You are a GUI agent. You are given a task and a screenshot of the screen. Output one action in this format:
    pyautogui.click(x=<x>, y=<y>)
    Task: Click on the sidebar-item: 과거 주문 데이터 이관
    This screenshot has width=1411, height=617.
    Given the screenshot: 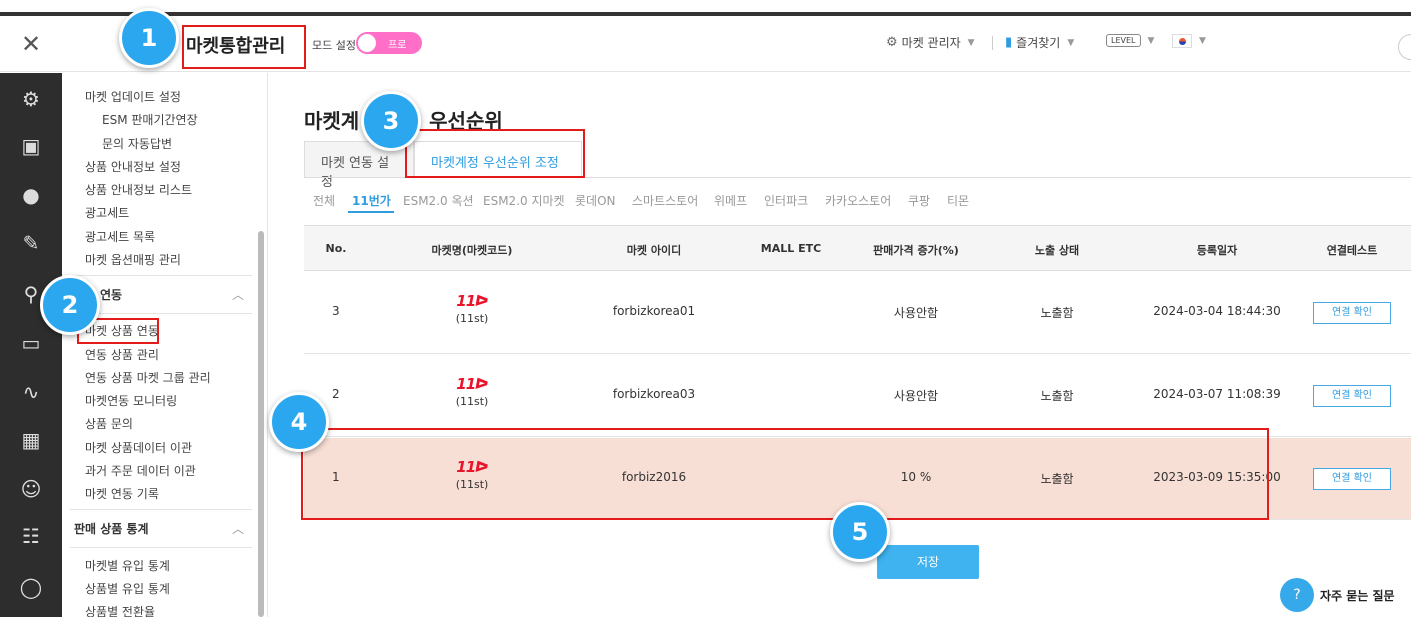 What is the action you would take?
    pyautogui.click(x=140, y=470)
    